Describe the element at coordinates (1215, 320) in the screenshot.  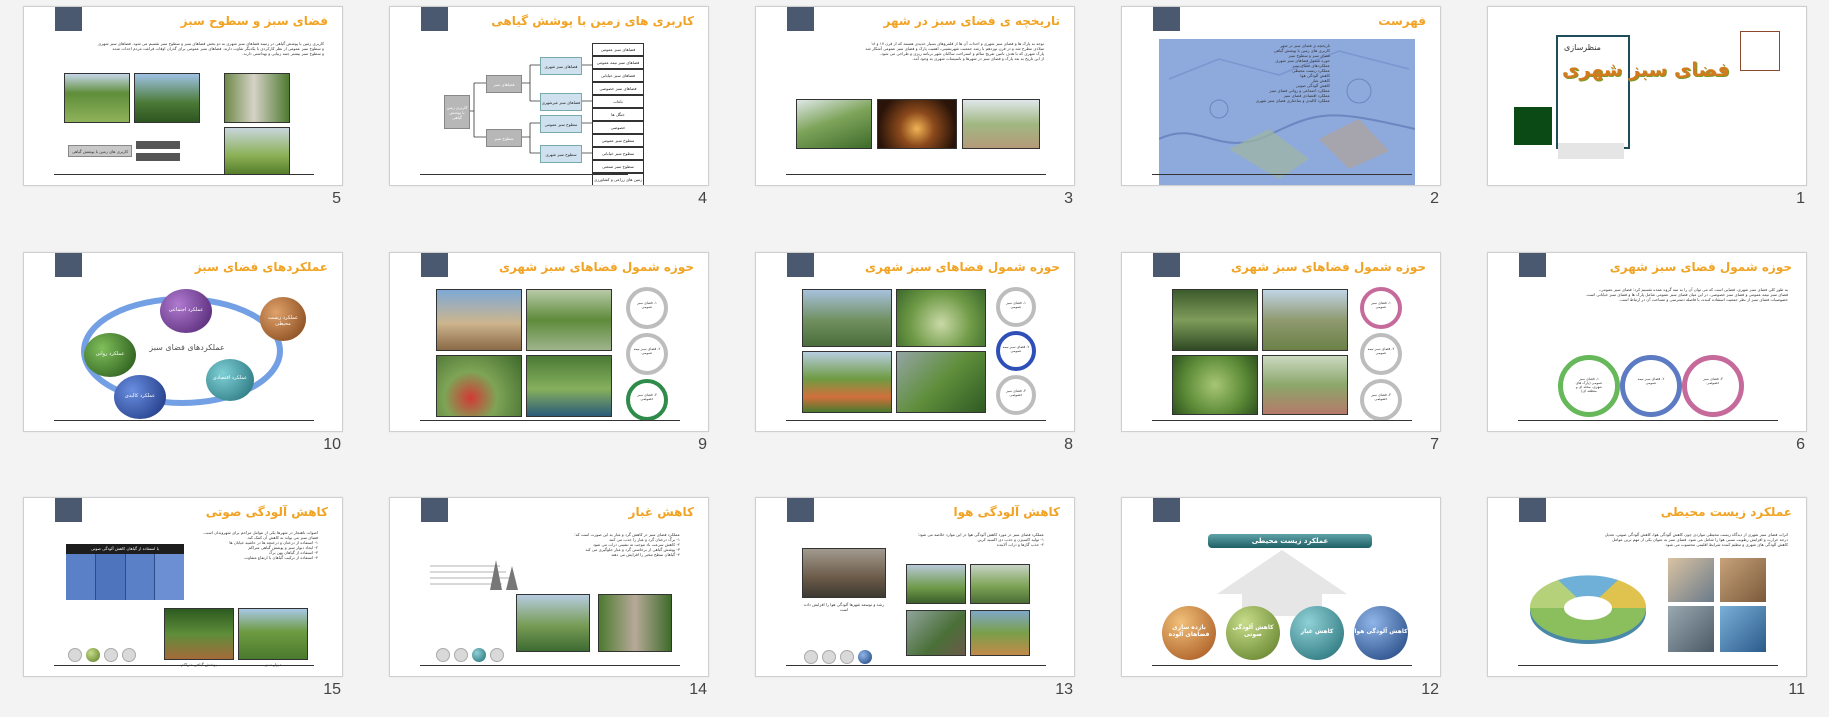
I see `photo-garden-path` at that location.